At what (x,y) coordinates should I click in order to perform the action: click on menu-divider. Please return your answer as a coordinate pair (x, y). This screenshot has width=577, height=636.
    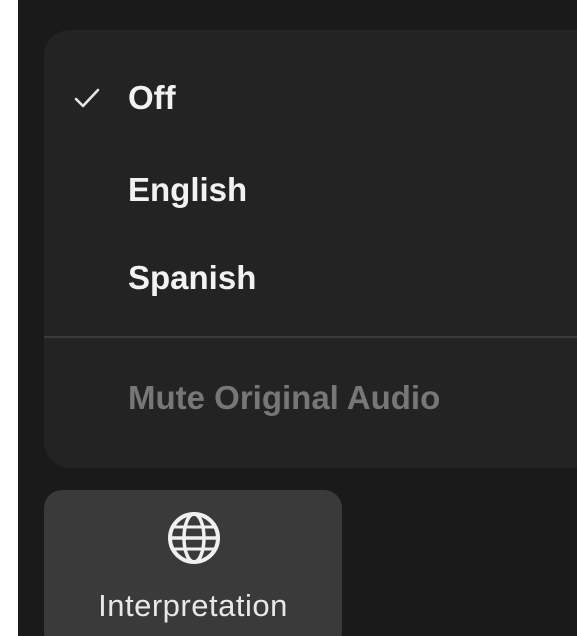
    Looking at the image, I should click on (310, 337).